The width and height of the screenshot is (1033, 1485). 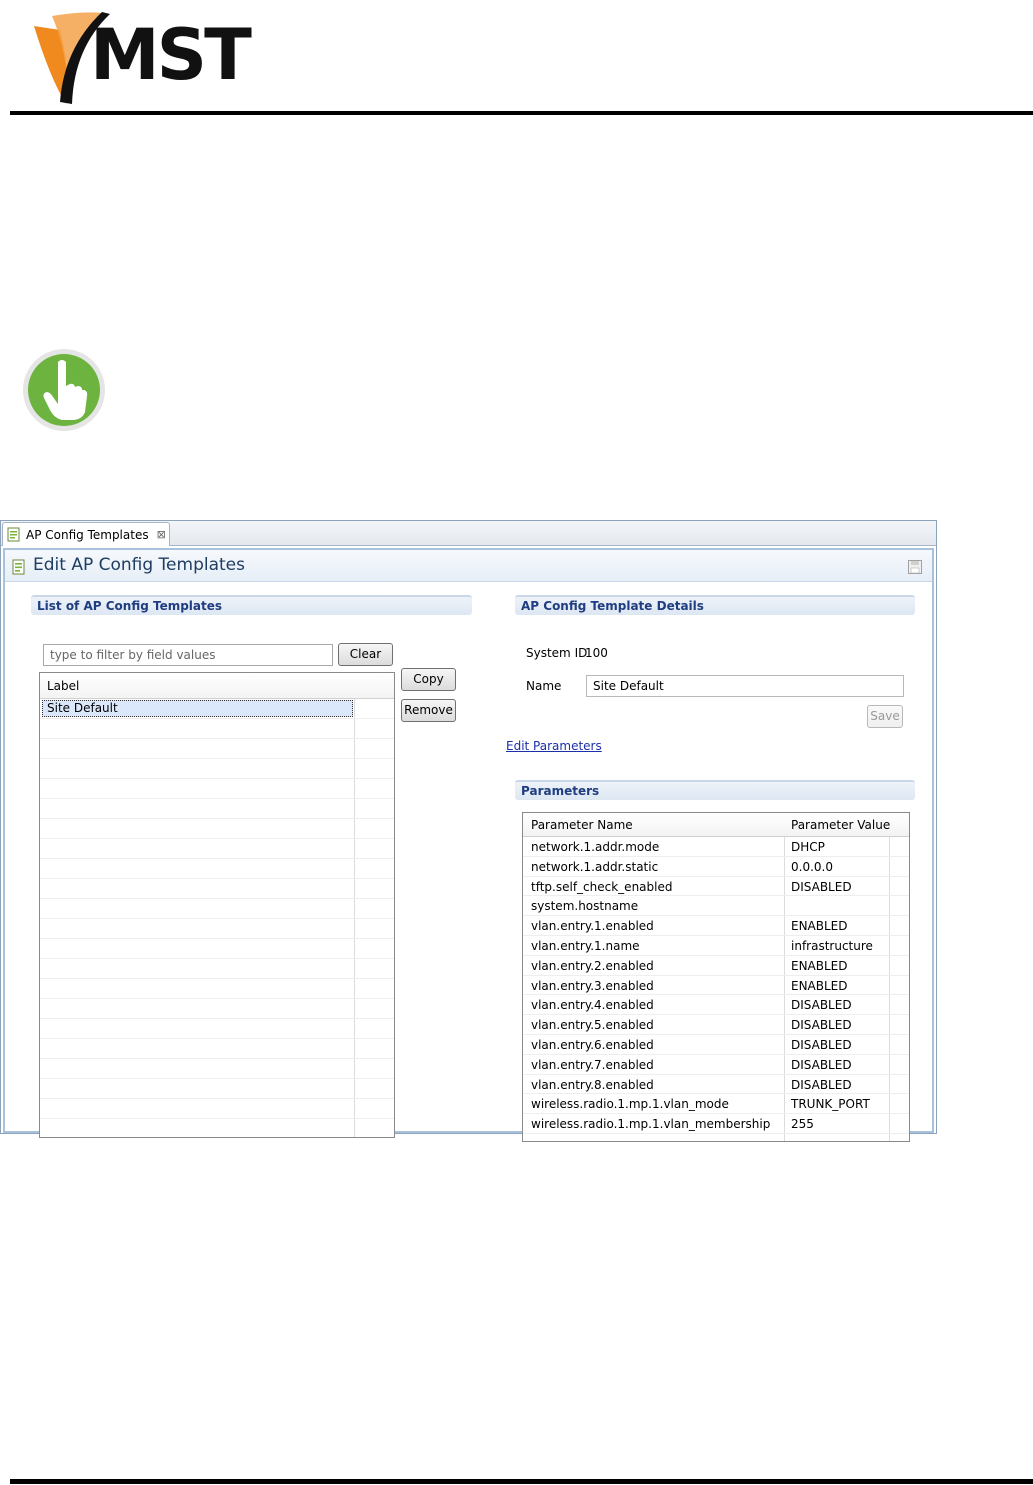 I want to click on column-header-label: Label, so click(x=63, y=686).